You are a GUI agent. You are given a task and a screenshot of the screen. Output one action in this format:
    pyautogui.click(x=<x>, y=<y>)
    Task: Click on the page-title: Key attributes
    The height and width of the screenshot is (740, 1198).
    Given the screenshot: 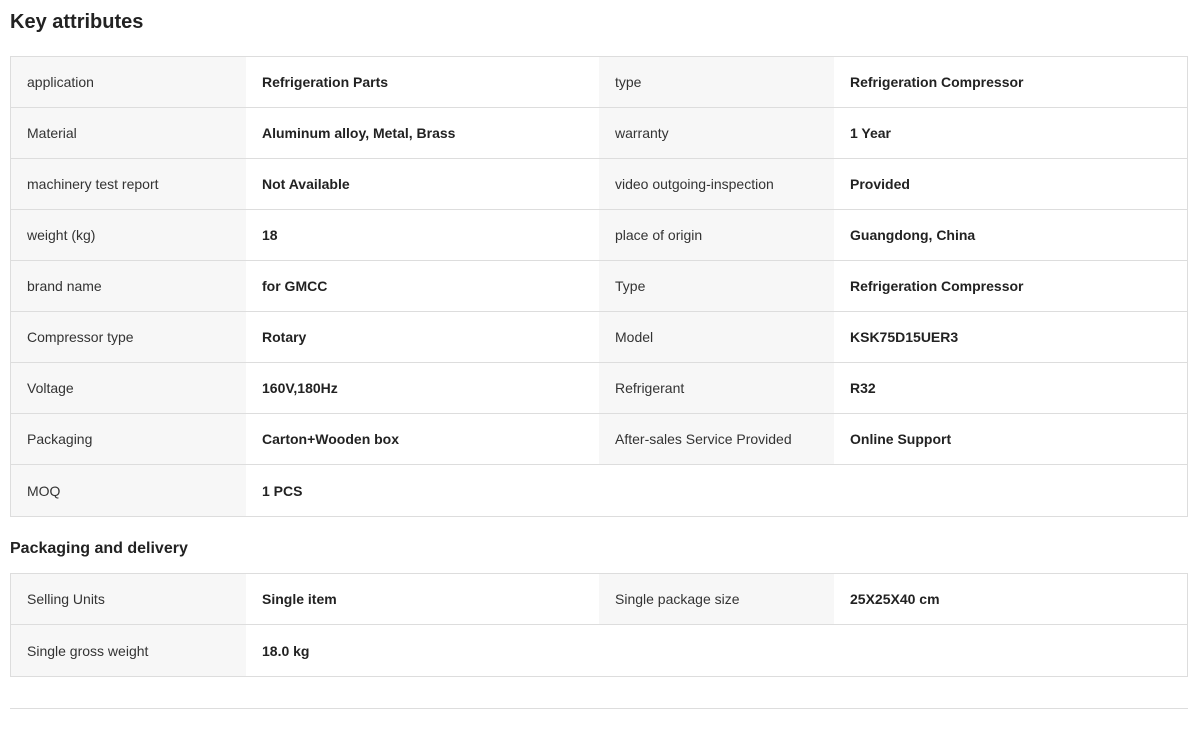 What is the action you would take?
    pyautogui.click(x=77, y=22)
    